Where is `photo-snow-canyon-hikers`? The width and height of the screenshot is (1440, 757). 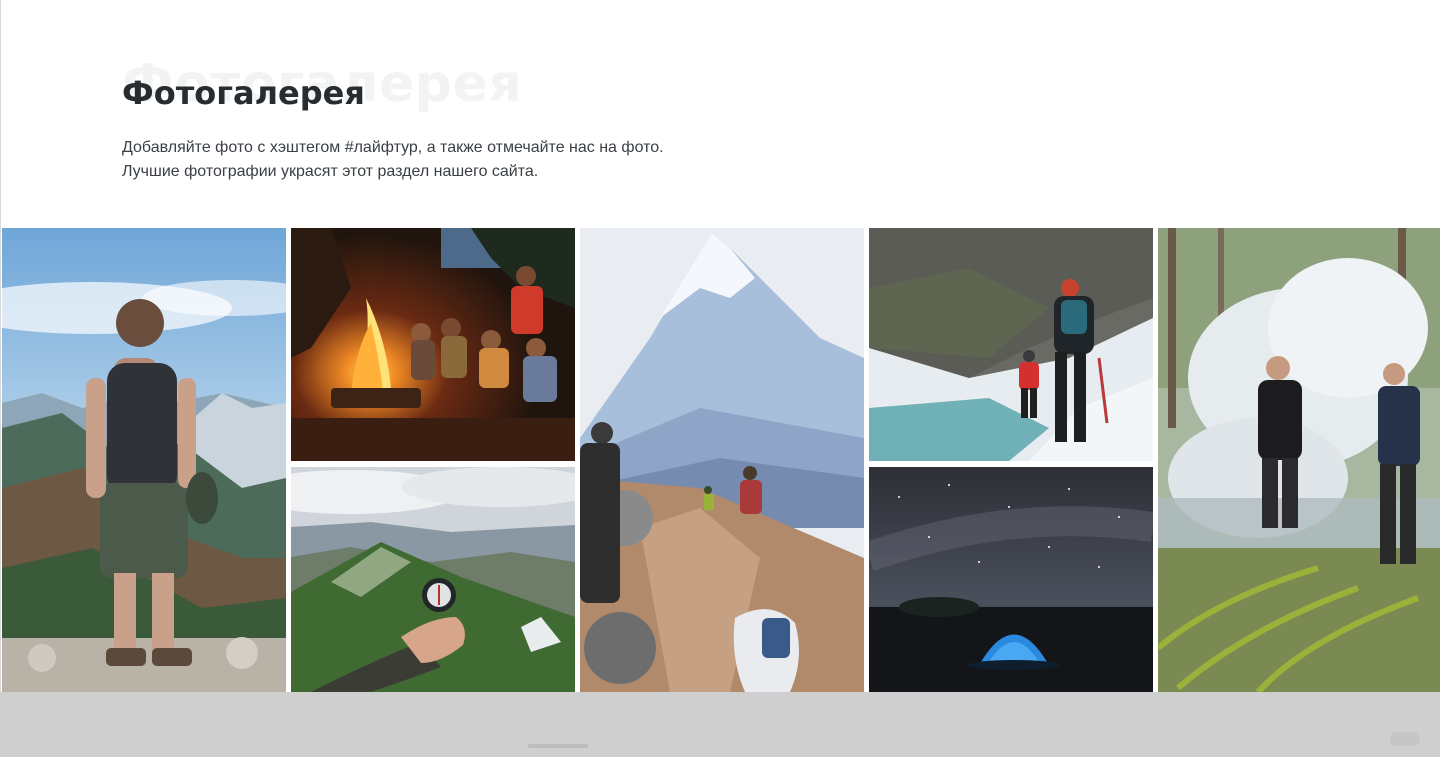 photo-snow-canyon-hikers is located at coordinates (1011, 344).